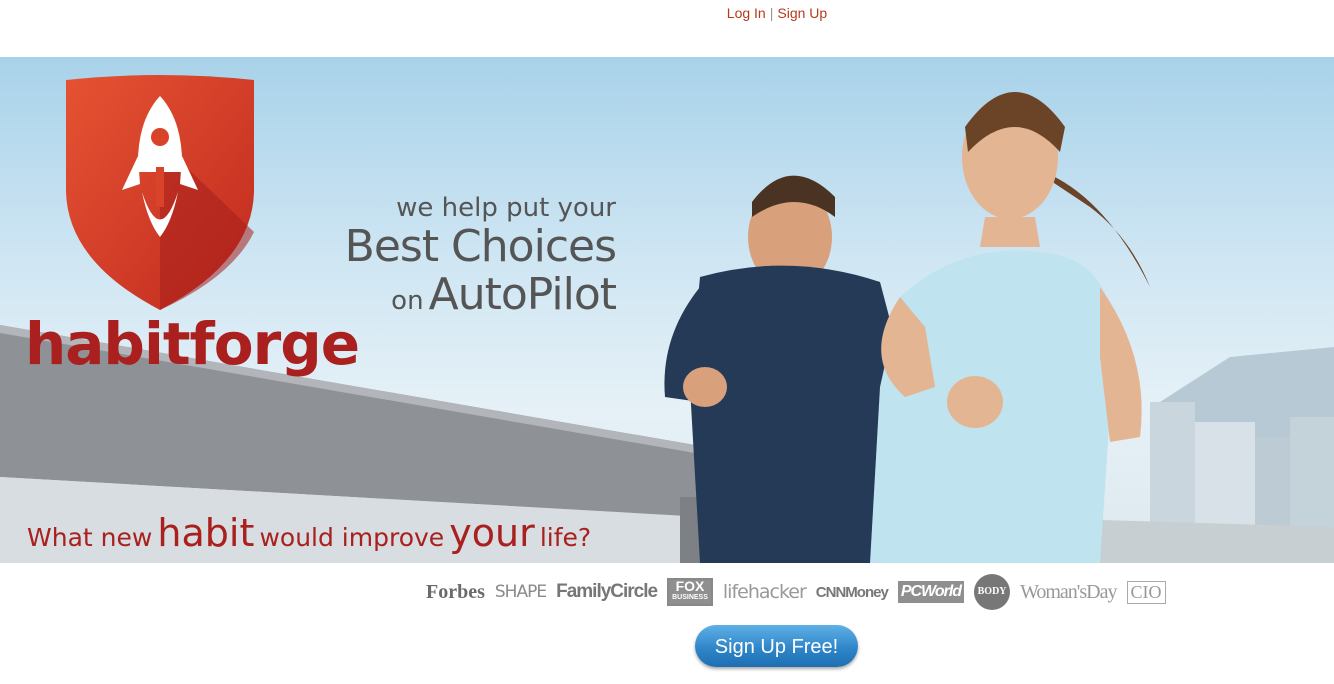 This screenshot has width=1334, height=684. I want to click on press-fox-business: FOX BUSINESS, so click(690, 592).